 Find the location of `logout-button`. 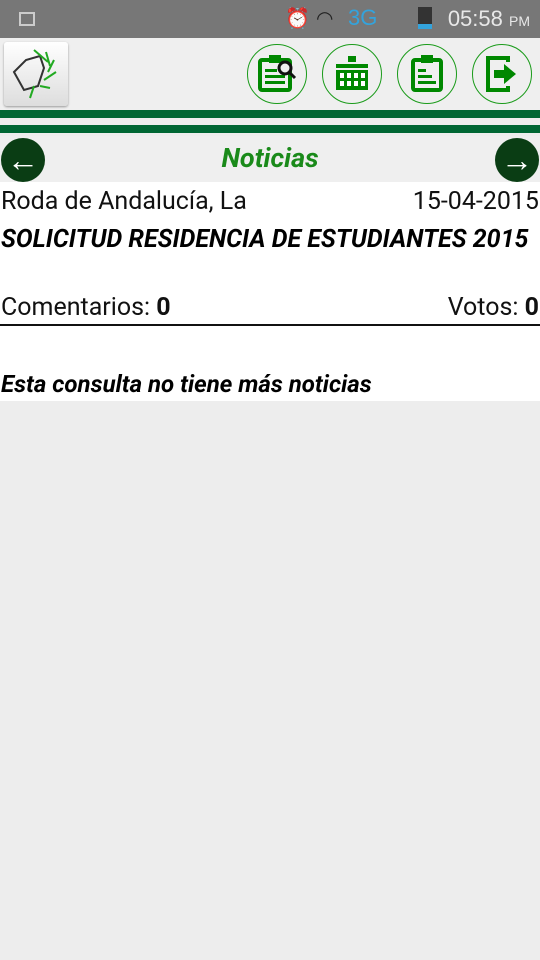

logout-button is located at coordinates (502, 74).